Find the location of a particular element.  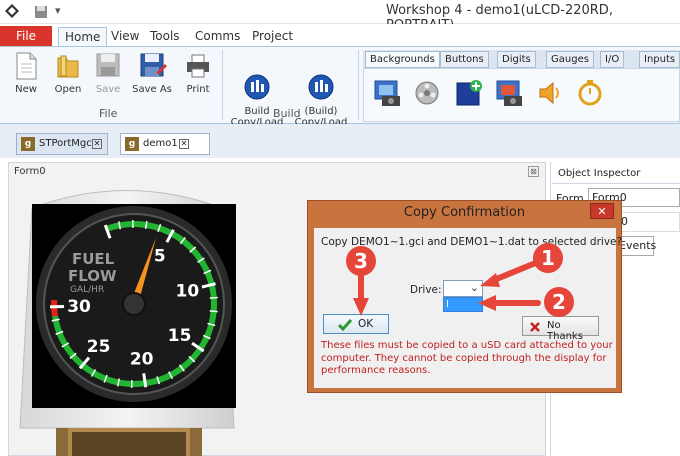

gauge-label-unit: GAL/HR is located at coordinates (87, 290).